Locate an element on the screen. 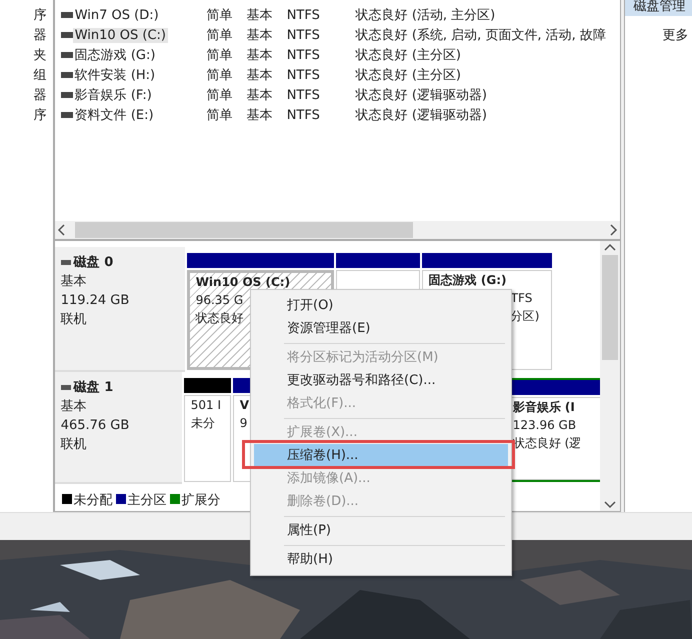  disk-name: 磁盘 1 is located at coordinates (94, 387).